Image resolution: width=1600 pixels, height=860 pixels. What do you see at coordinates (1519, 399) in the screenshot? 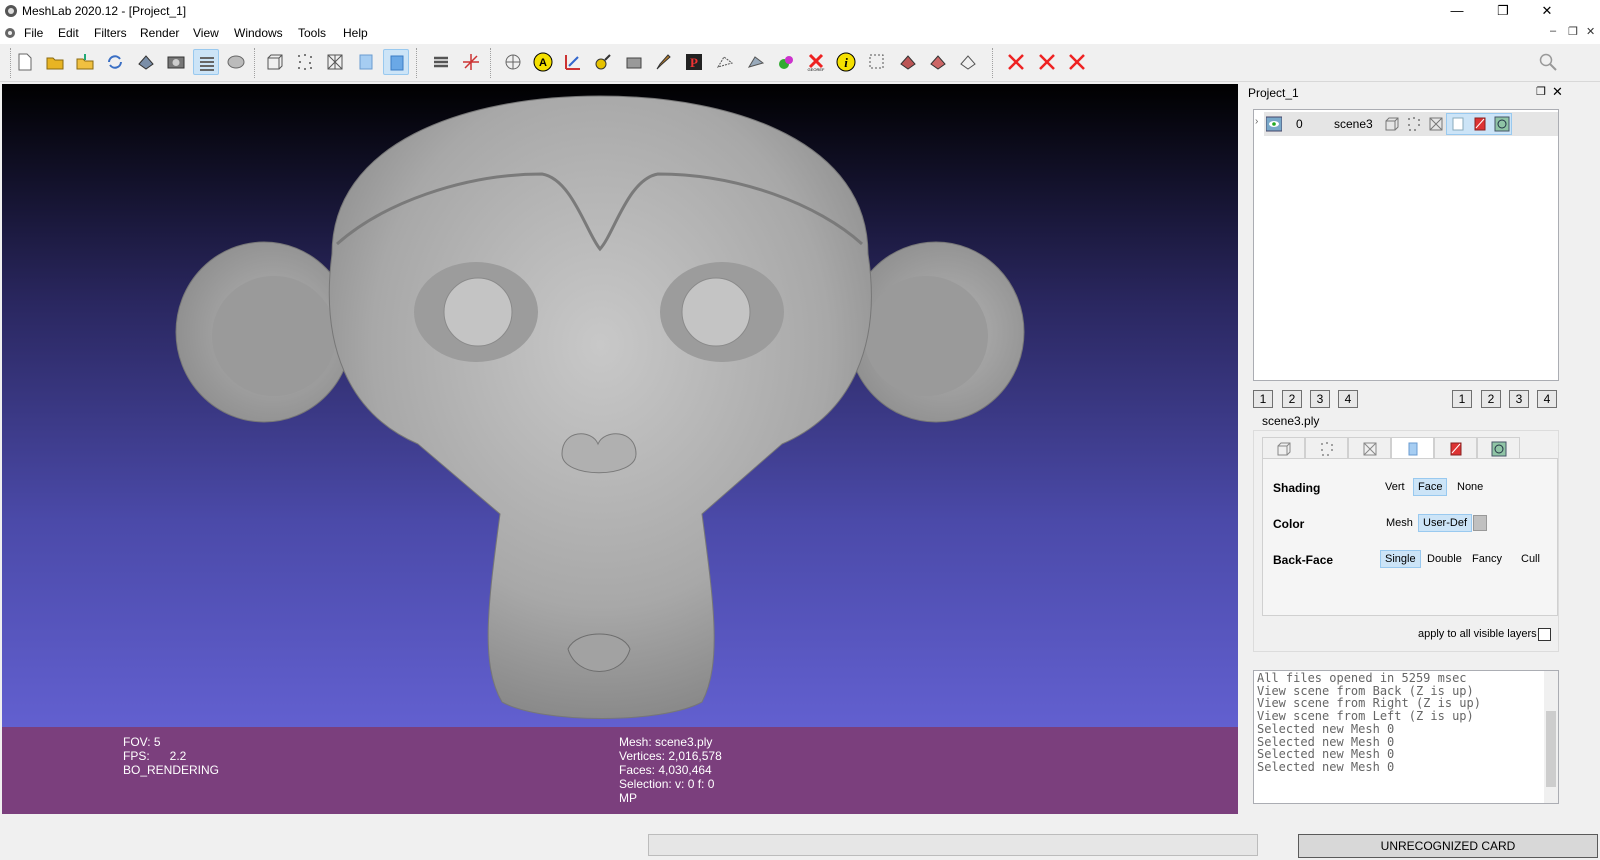
I see `right-view-3-button: 3` at bounding box center [1519, 399].